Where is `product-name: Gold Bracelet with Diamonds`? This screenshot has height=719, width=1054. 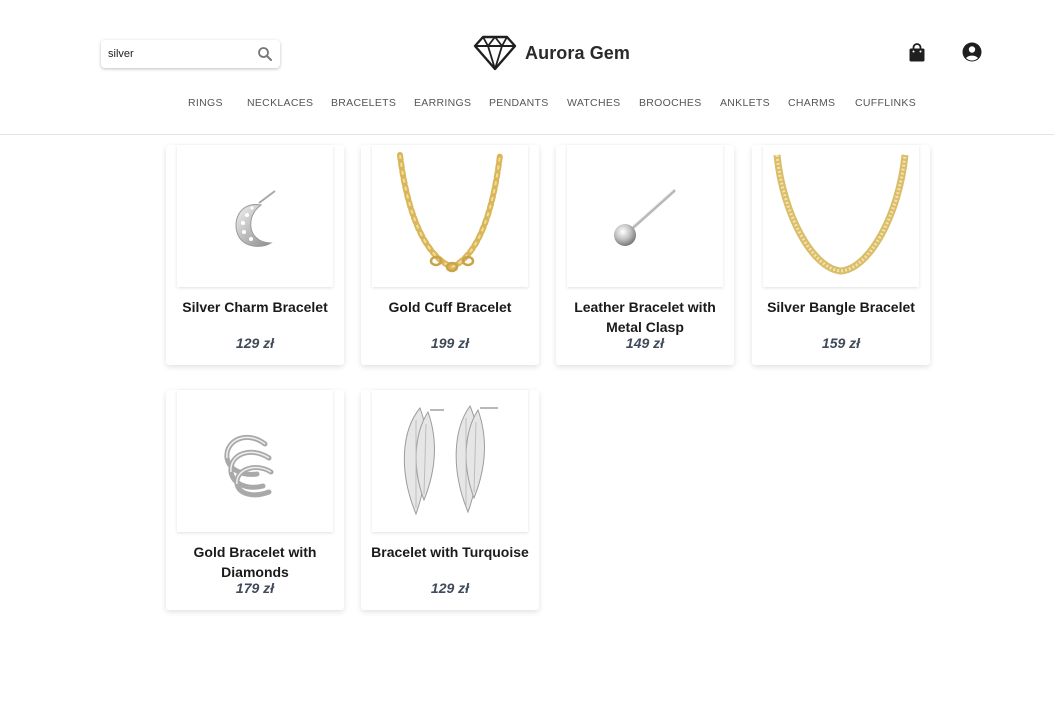 product-name: Gold Bracelet with Diamonds is located at coordinates (255, 562).